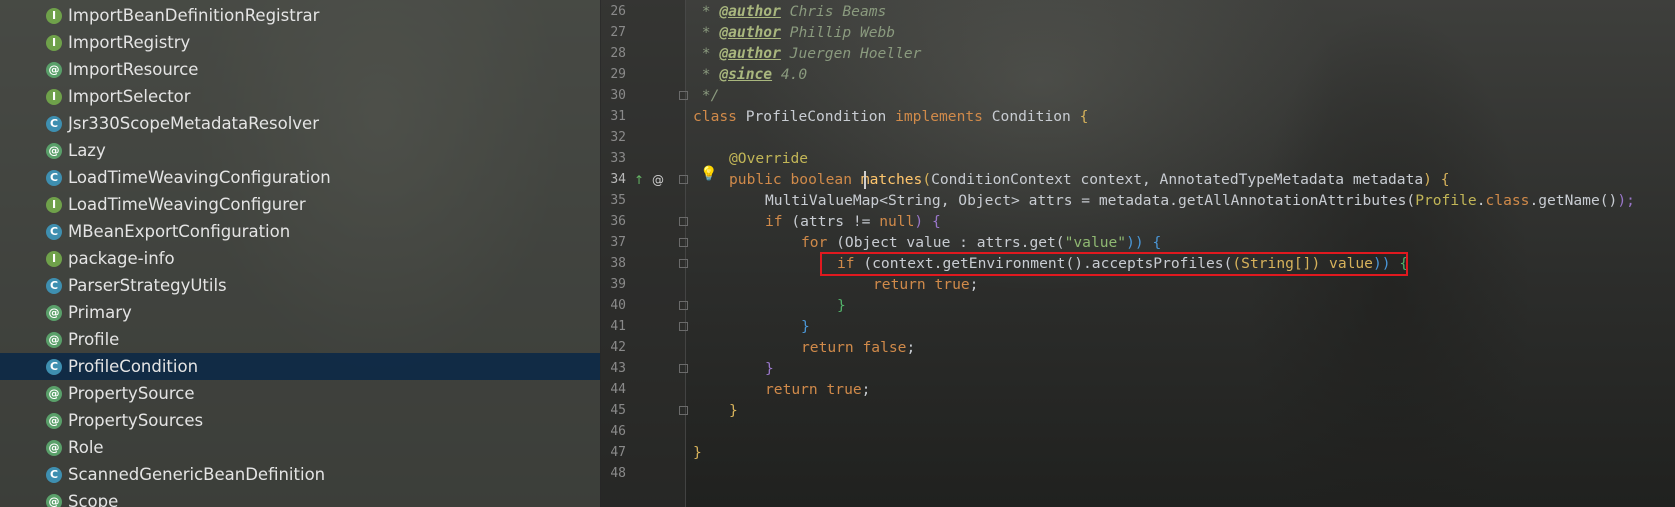 This screenshot has height=507, width=1675. Describe the element at coordinates (911, 347) in the screenshot. I see `code-text: ;` at that location.